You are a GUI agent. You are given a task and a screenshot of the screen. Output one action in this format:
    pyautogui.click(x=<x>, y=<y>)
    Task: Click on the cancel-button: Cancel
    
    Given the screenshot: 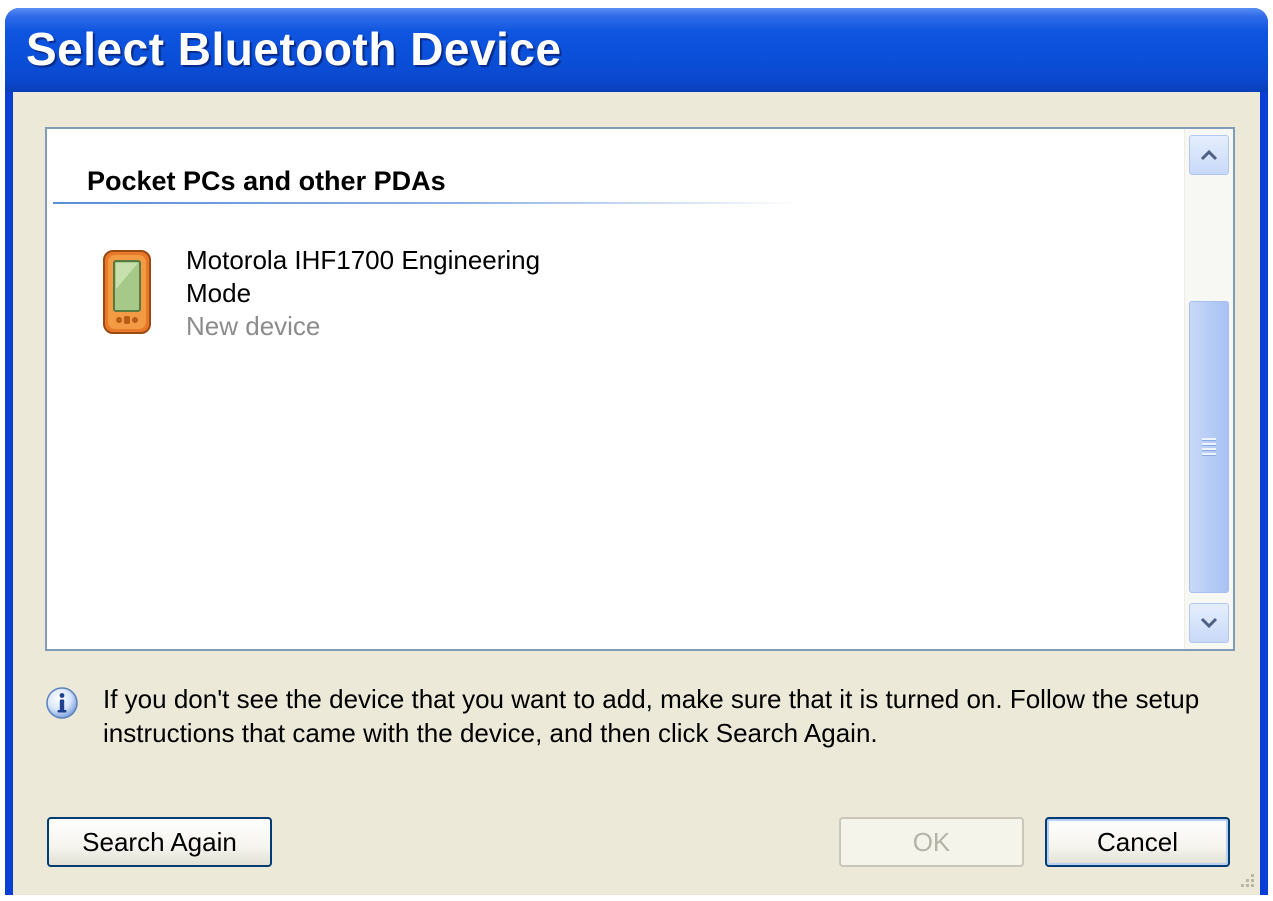 What is the action you would take?
    pyautogui.click(x=1137, y=842)
    